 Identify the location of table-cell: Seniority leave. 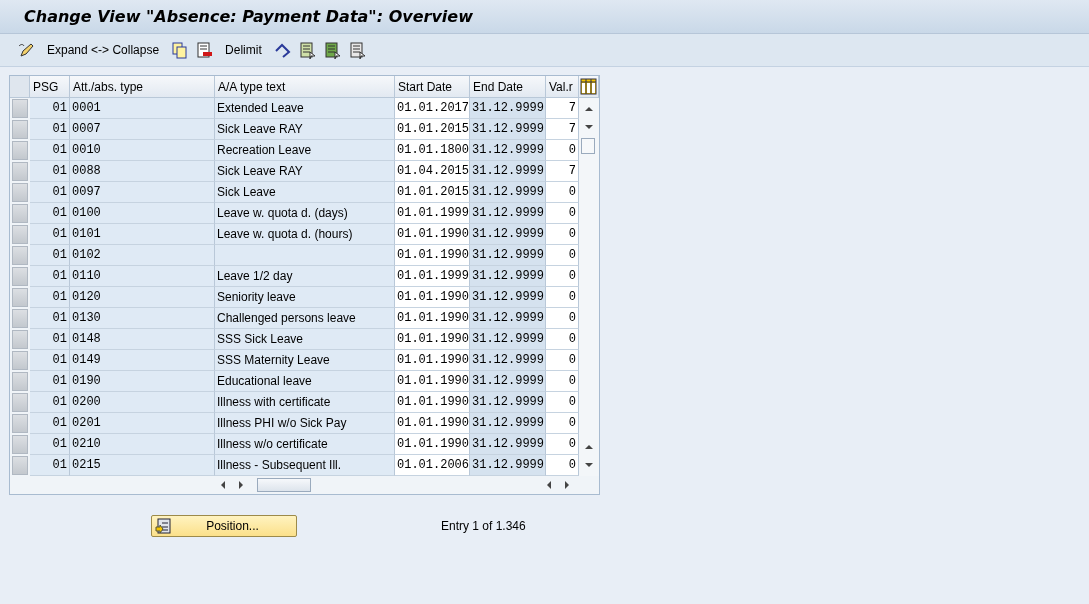
(305, 297).